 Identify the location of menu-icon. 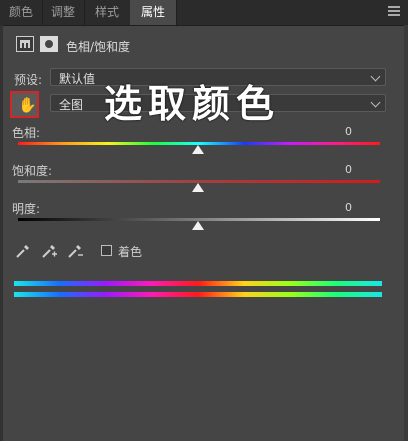
(394, 12).